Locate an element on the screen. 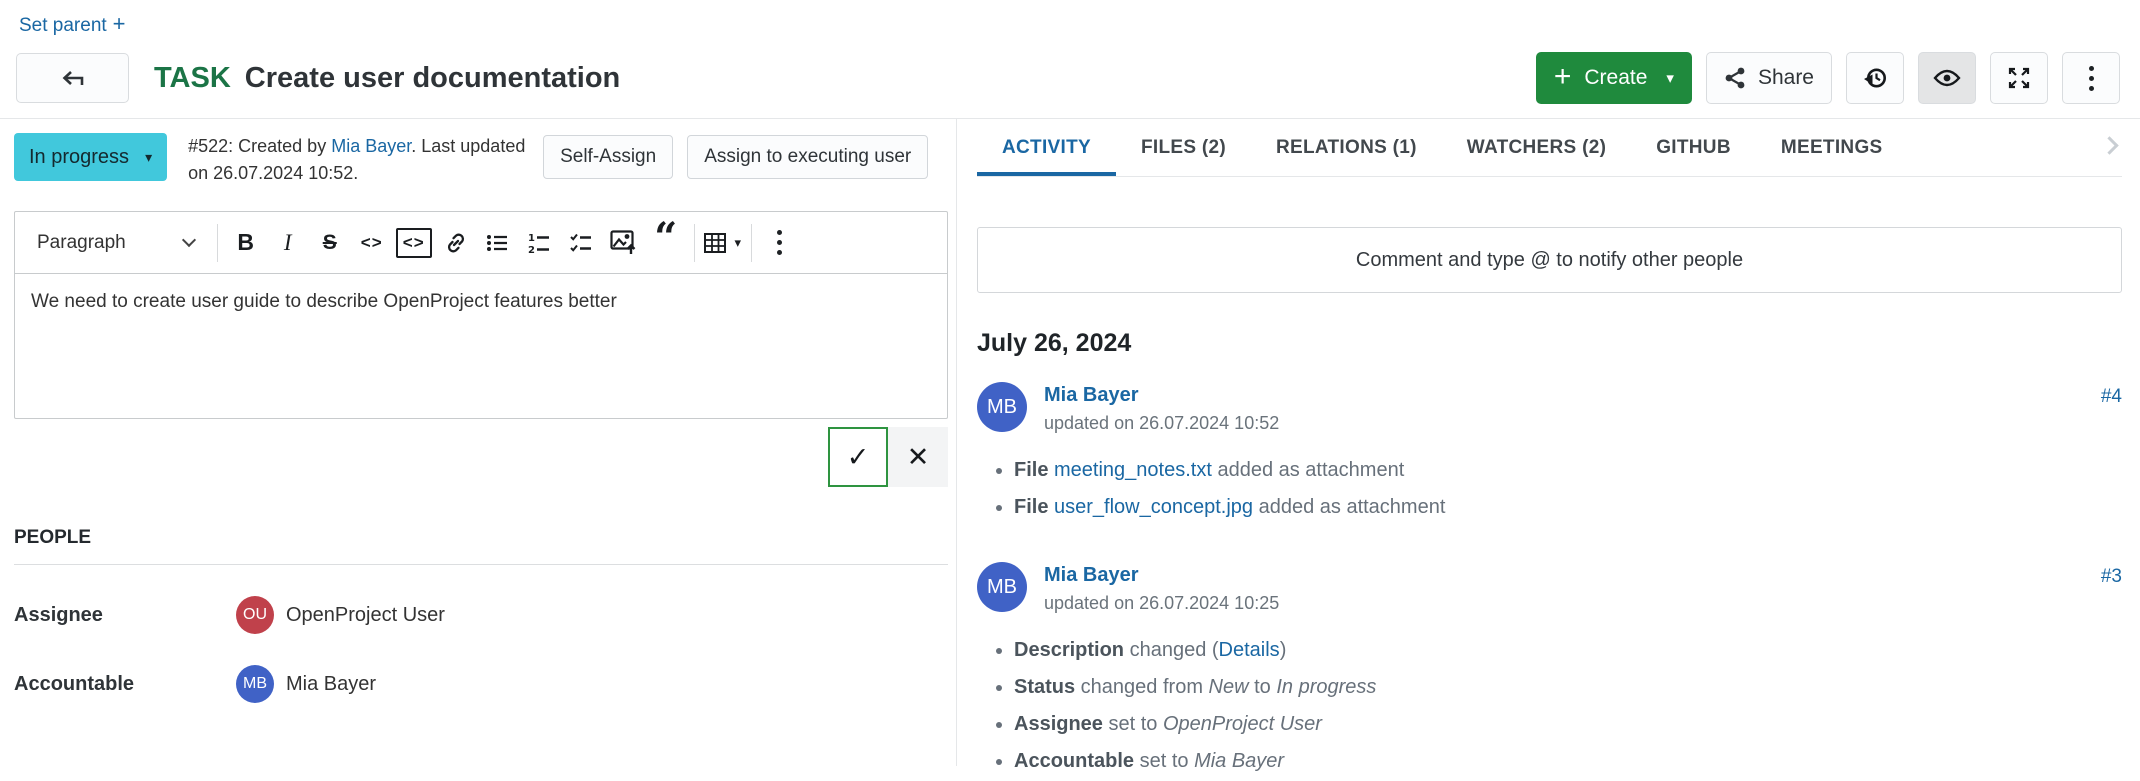 The image size is (2140, 781). numbered-list-button: 1 2 is located at coordinates (540, 243).